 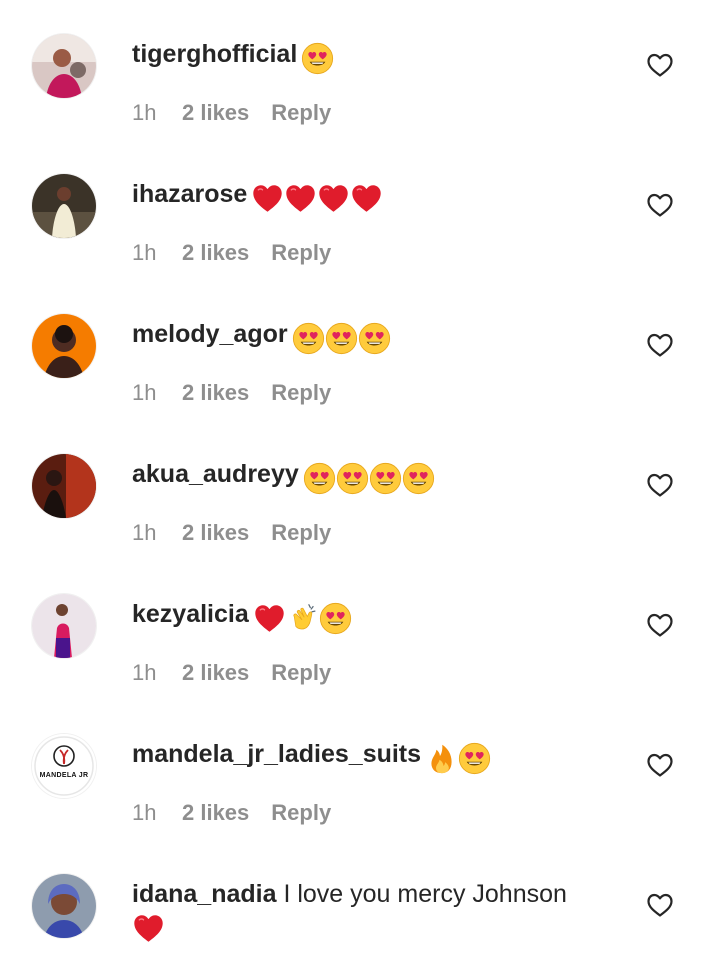 I want to click on username: akua_audreyy, so click(x=215, y=474).